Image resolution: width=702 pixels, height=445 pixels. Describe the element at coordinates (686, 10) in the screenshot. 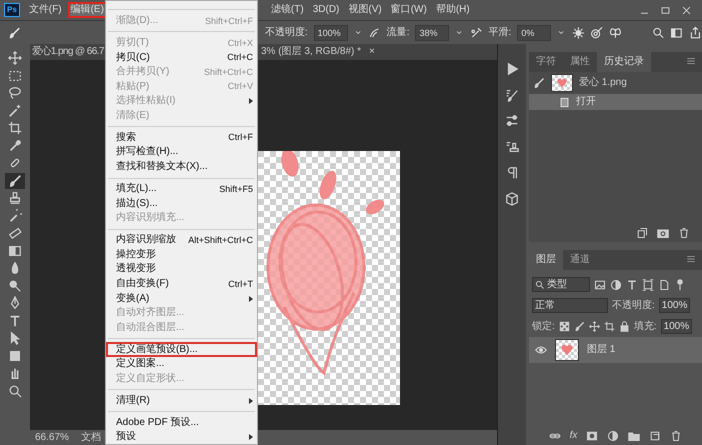

I see `close-icon` at that location.